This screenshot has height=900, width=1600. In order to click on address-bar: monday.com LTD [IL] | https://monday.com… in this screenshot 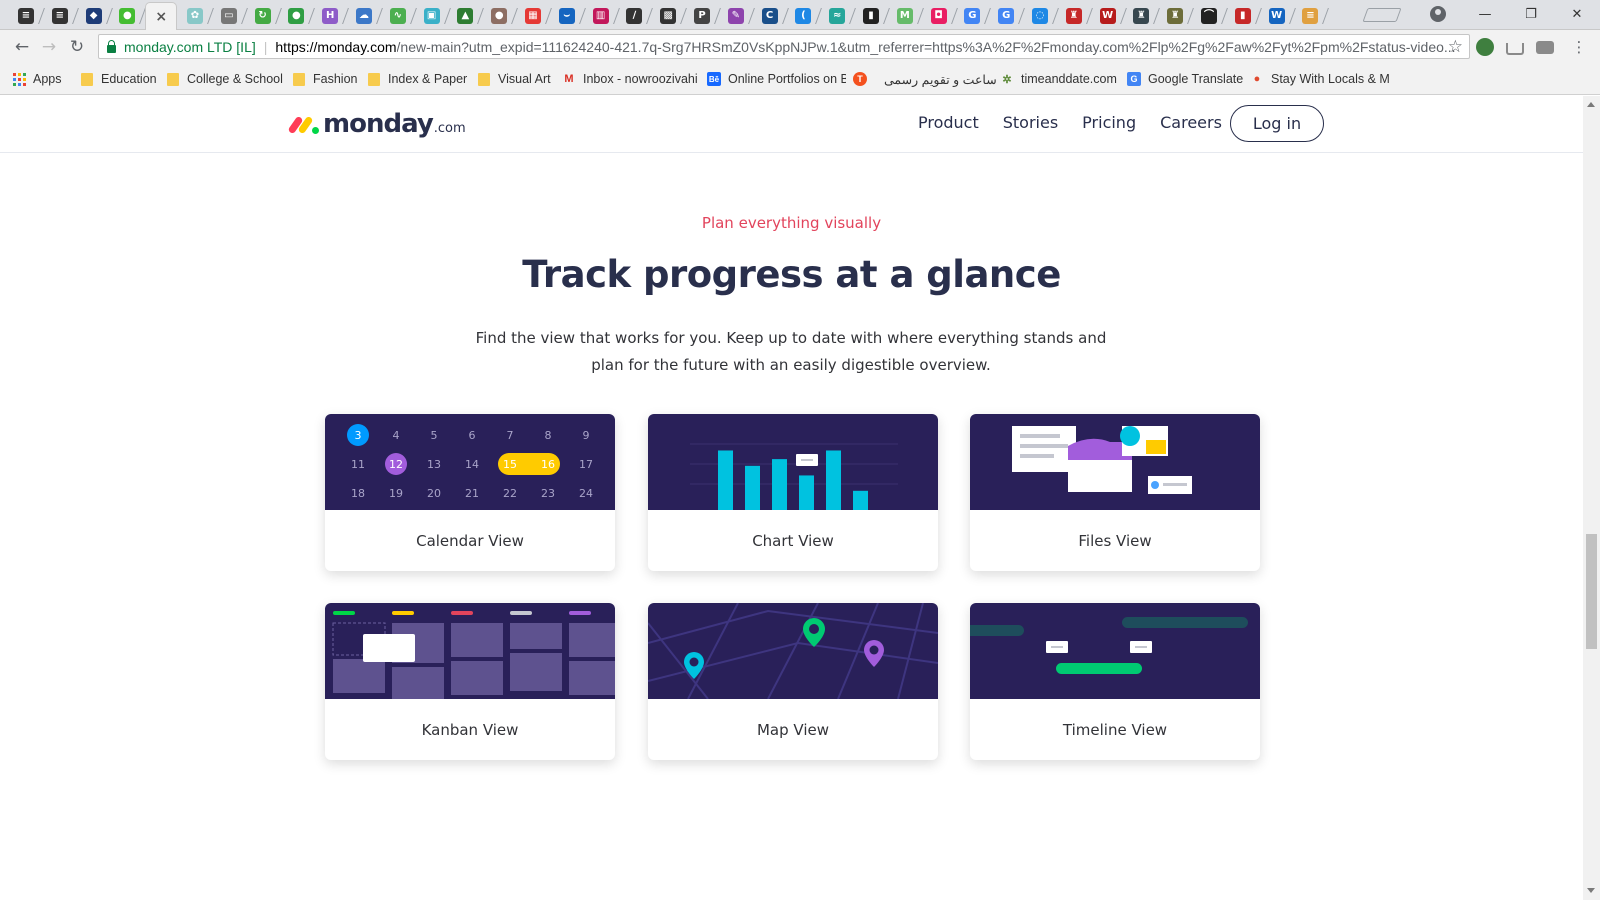, I will do `click(784, 46)`.